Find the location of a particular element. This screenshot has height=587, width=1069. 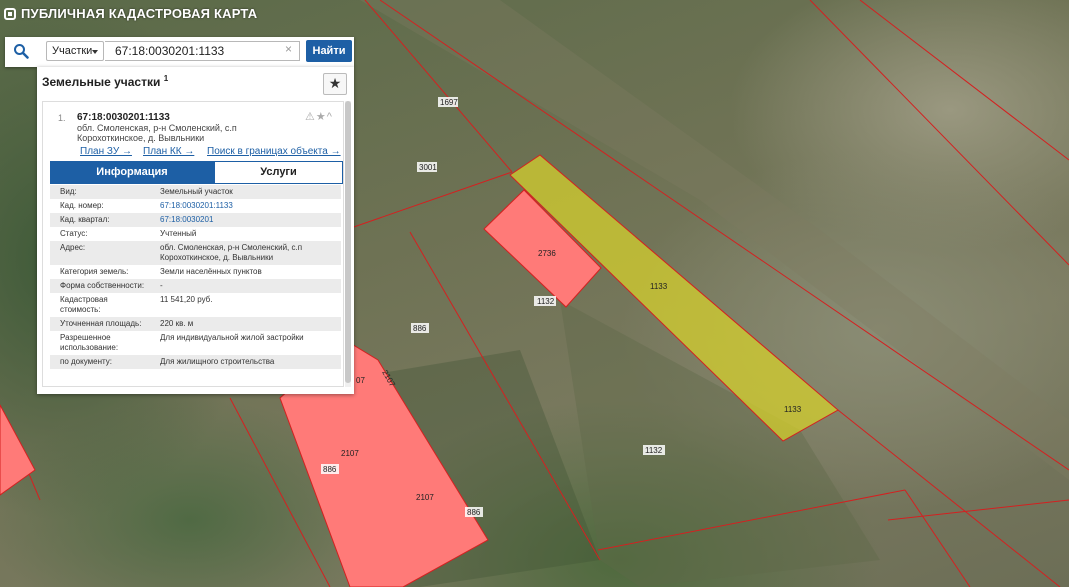

prop-label: Кад. номер: is located at coordinates (82, 205).